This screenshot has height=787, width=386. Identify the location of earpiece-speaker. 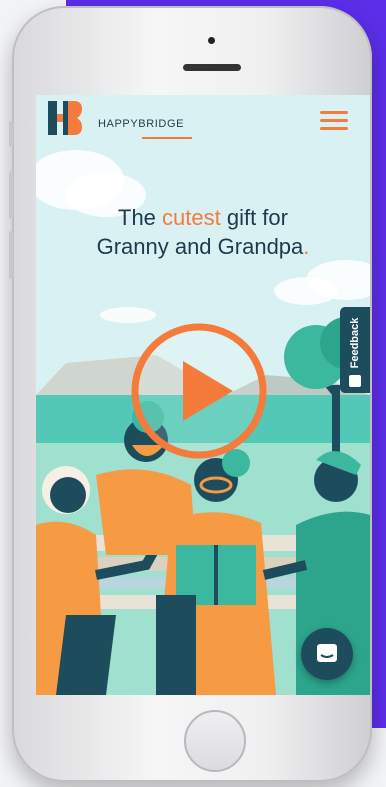
(212, 67).